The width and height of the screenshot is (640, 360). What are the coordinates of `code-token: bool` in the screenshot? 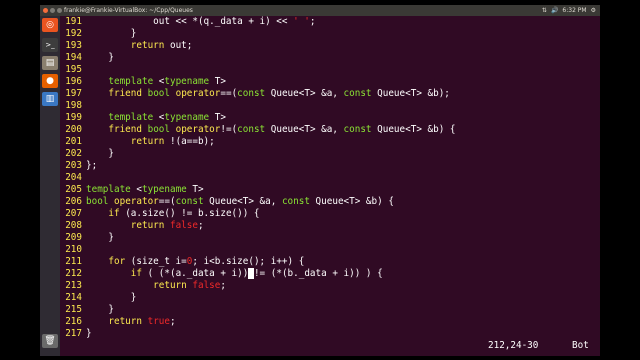 It's located at (158, 129).